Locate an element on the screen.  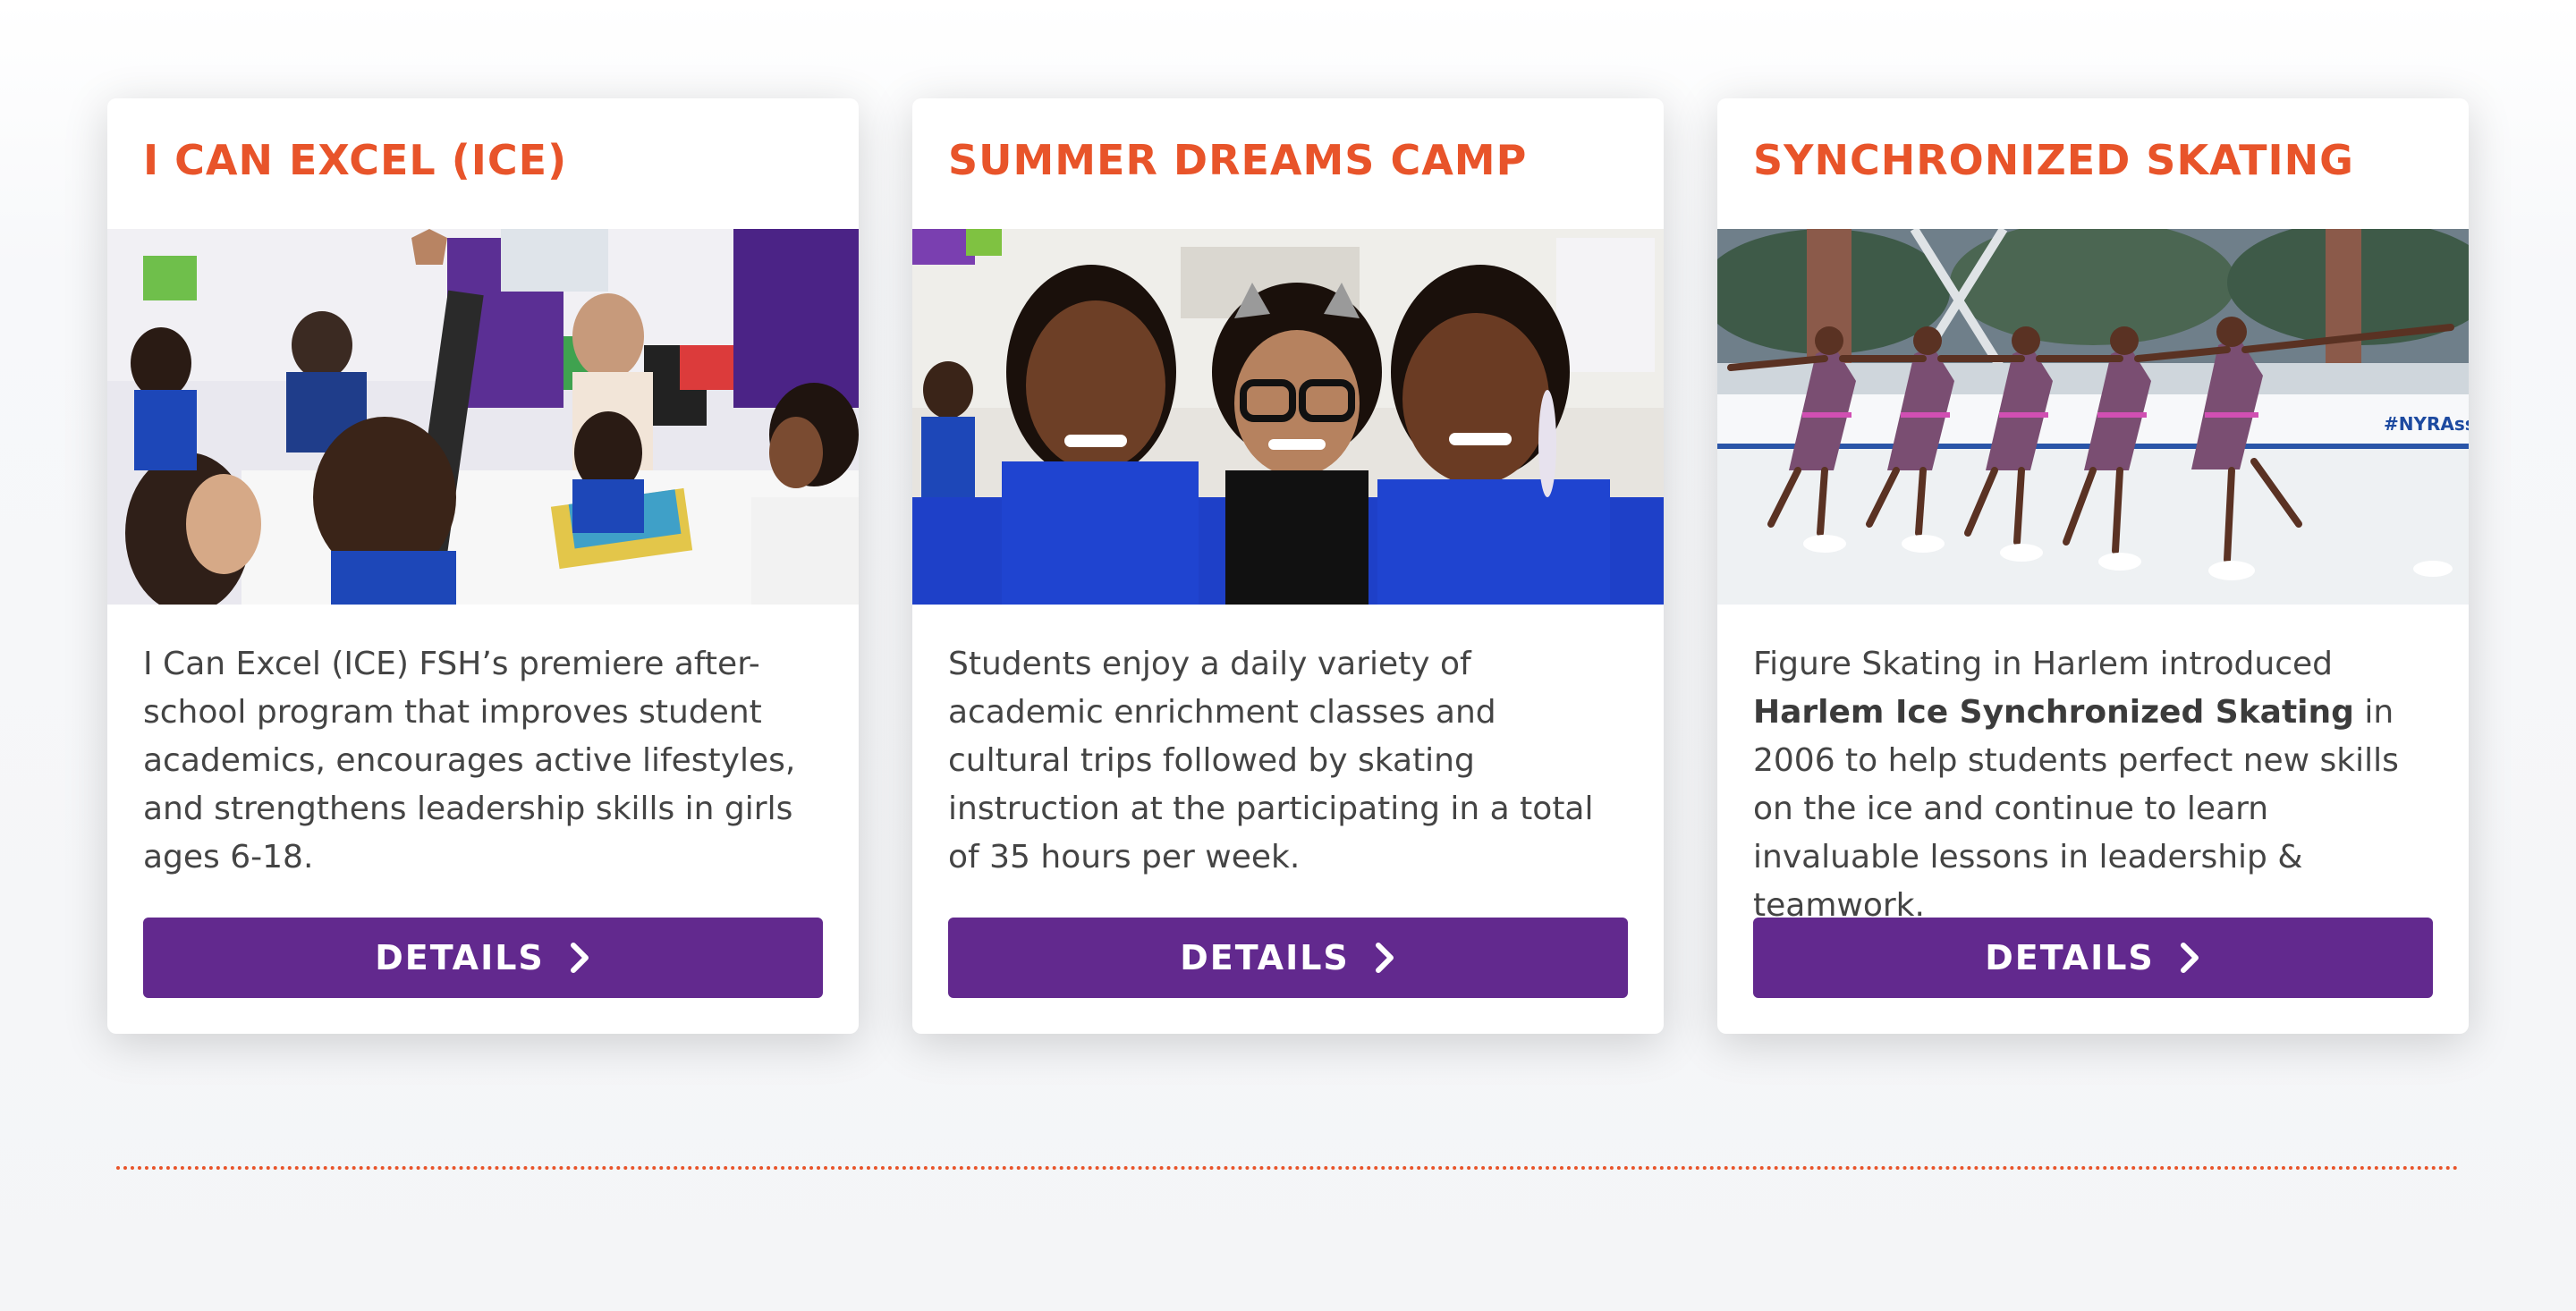
card-title: I CAN EXCEL (ICE) is located at coordinates (355, 160).